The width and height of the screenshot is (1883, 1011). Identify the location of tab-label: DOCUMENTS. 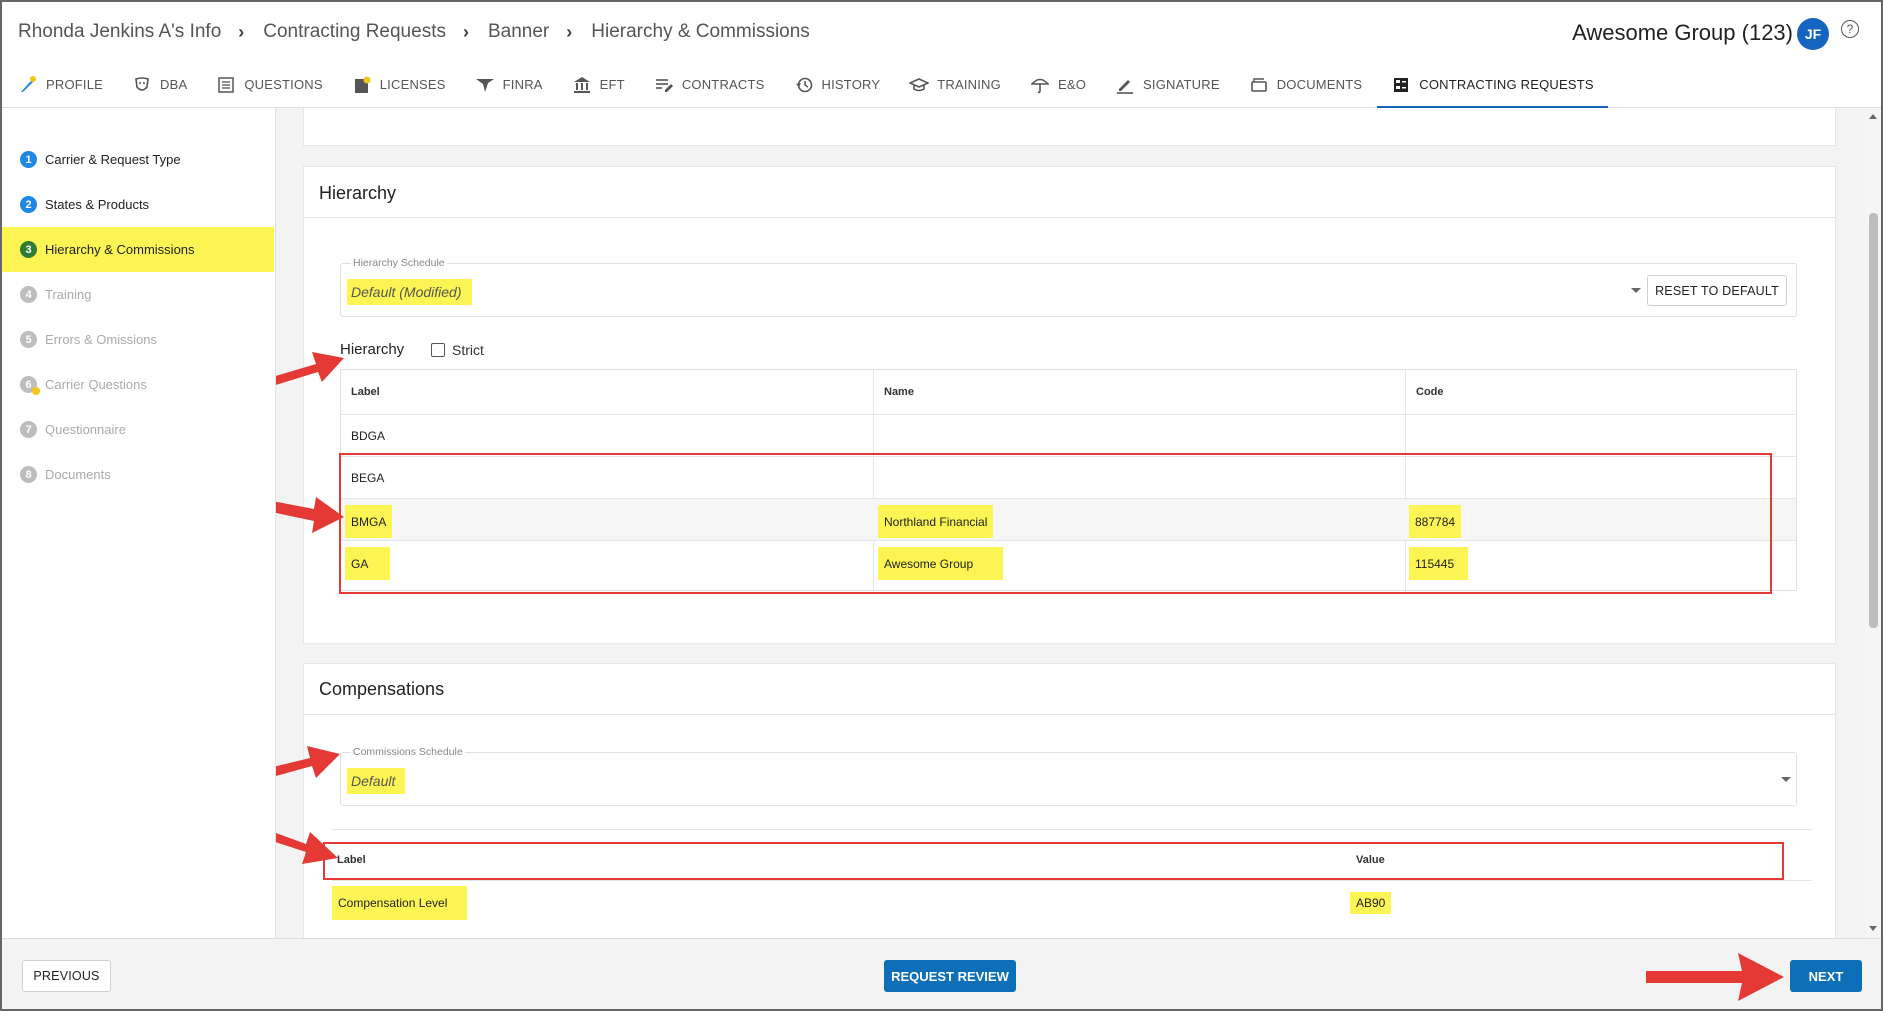
(1319, 84).